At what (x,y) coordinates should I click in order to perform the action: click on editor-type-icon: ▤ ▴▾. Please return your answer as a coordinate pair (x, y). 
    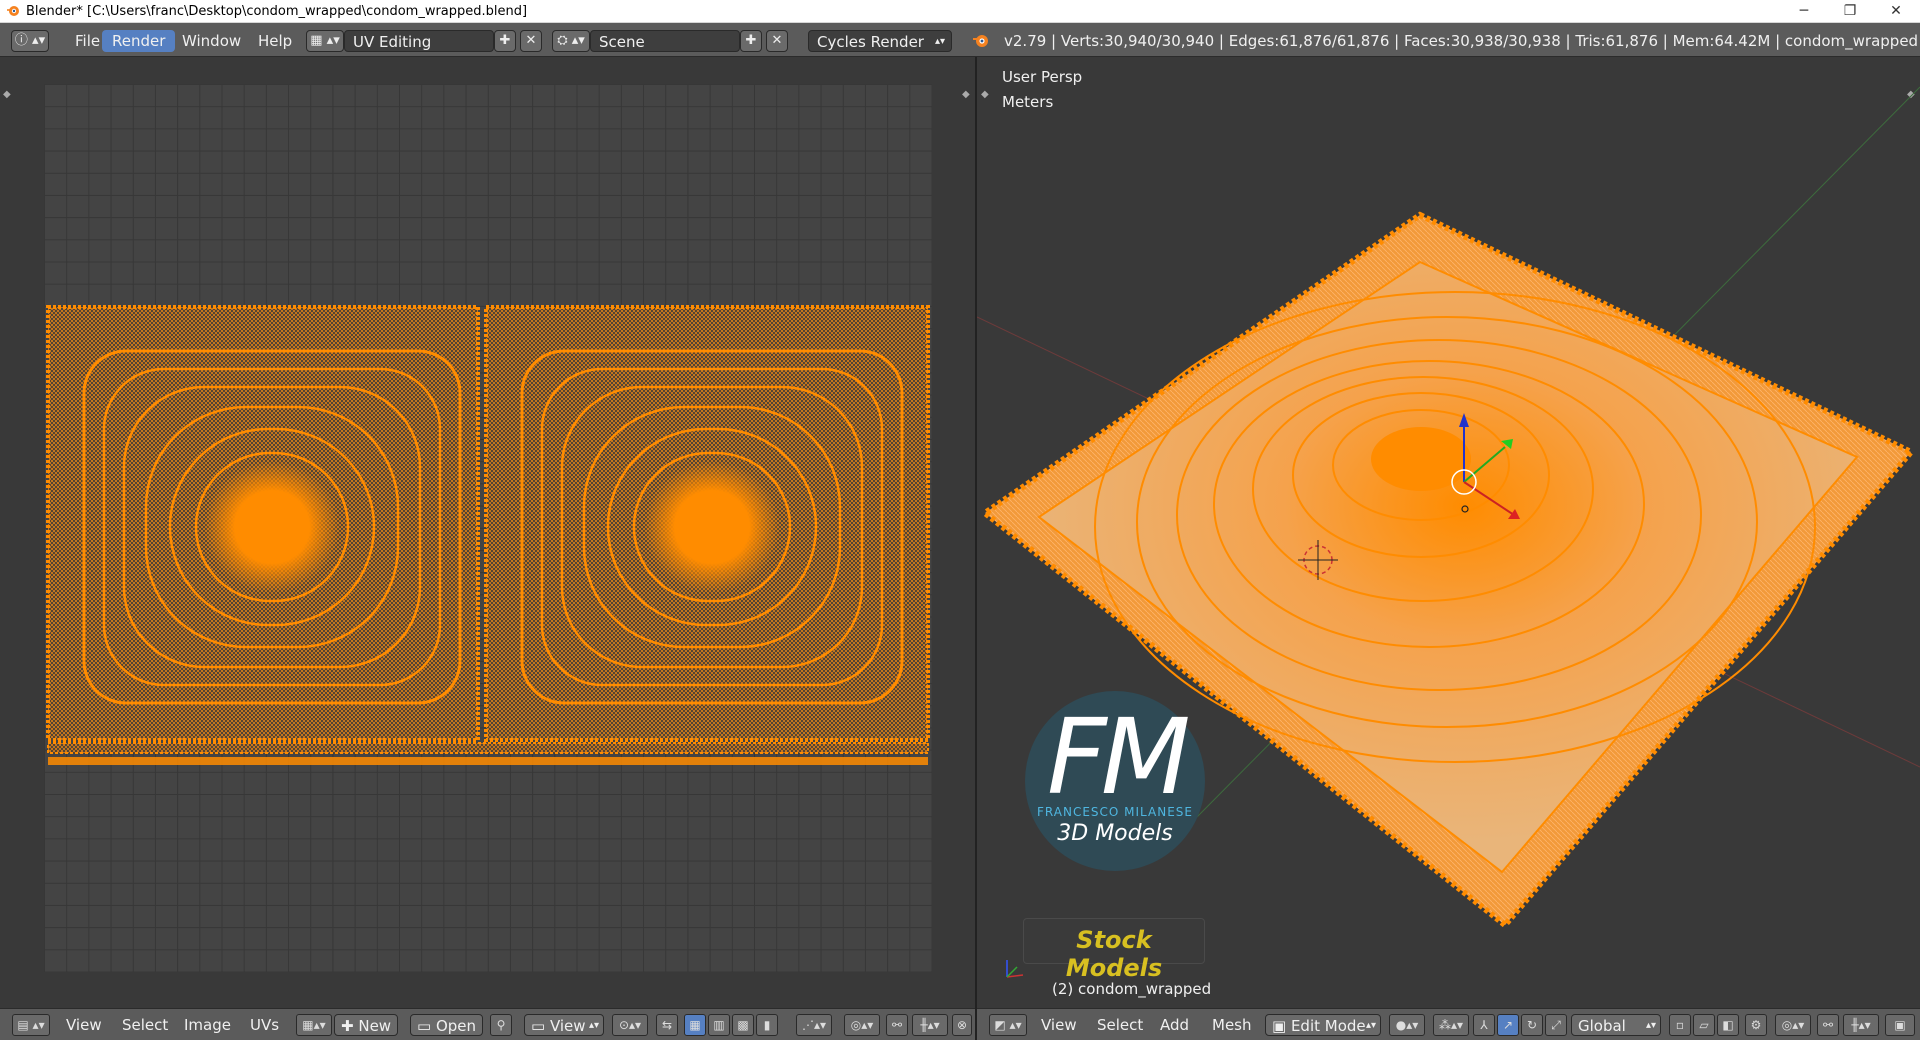
    Looking at the image, I should click on (31, 1025).